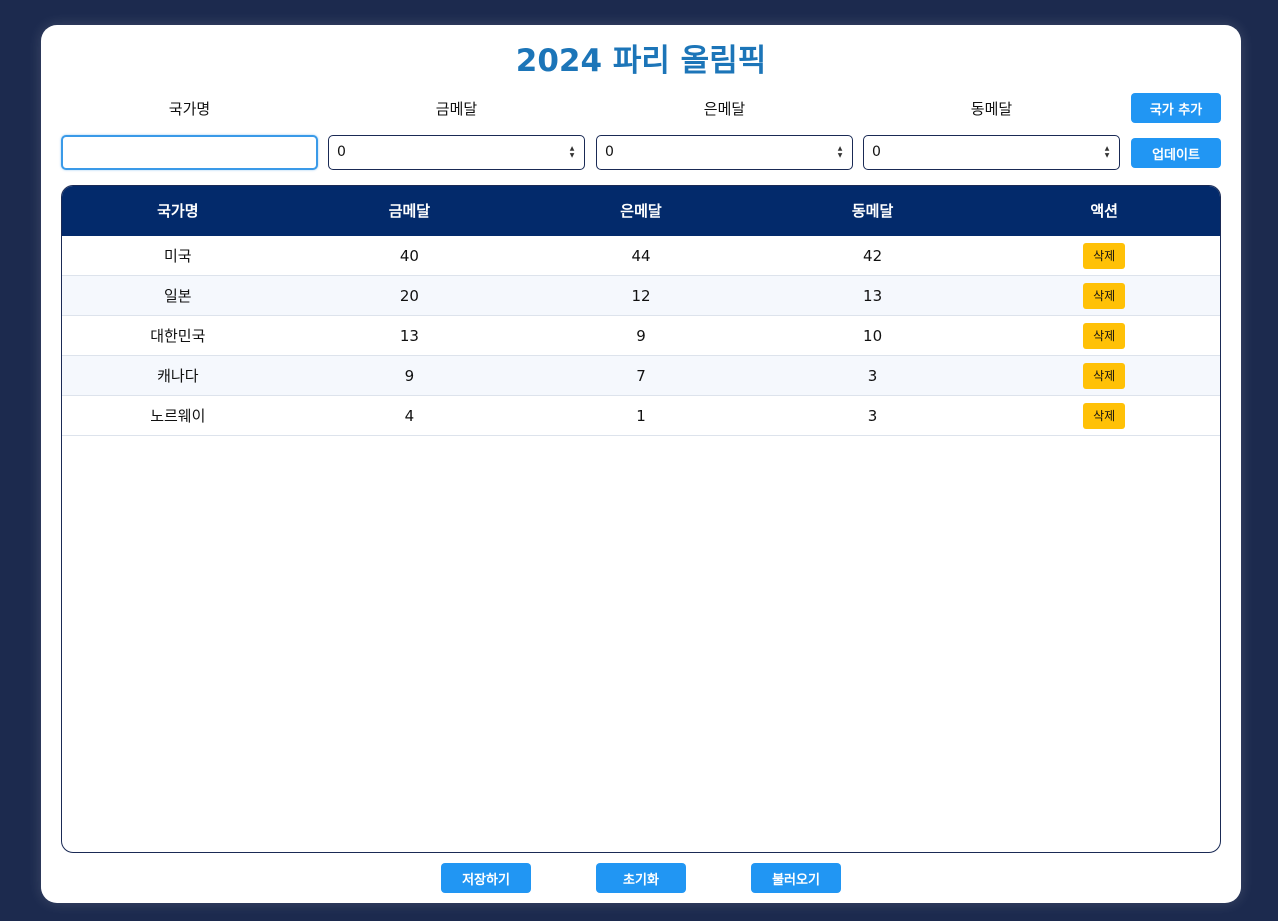 This screenshot has width=1278, height=921. What do you see at coordinates (341, 152) in the screenshot?
I see `gold-input-value: 0` at bounding box center [341, 152].